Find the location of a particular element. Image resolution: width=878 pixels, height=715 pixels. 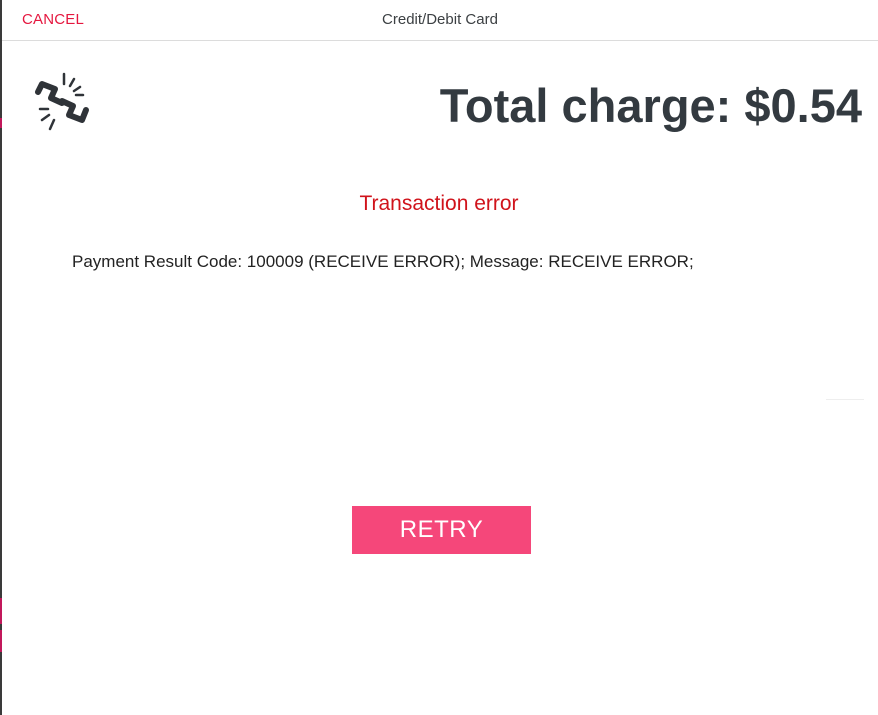

top-bar: CANCEL Credit/Debit Card is located at coordinates (440, 20).